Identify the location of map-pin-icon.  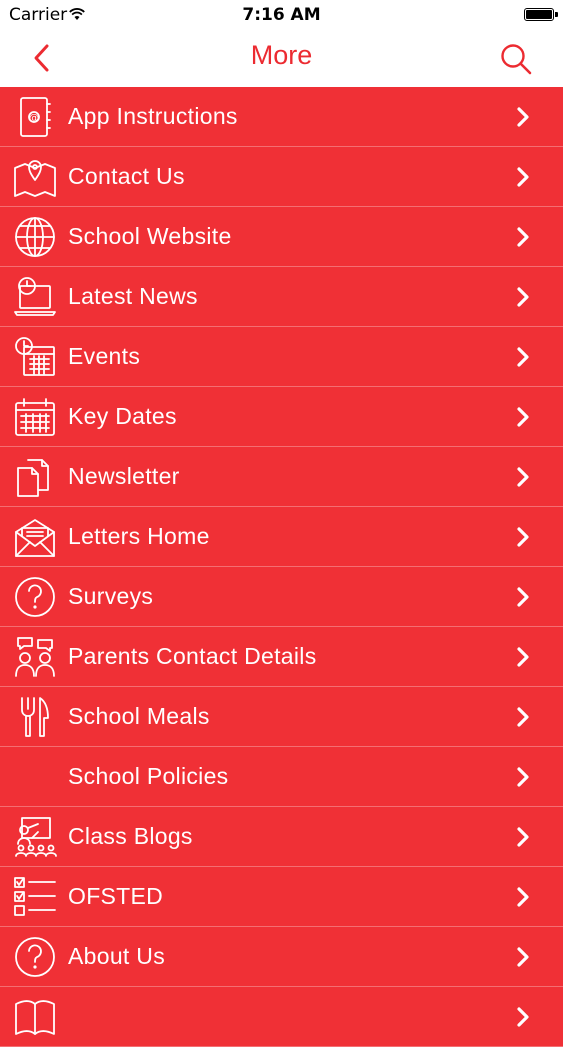
(35, 177).